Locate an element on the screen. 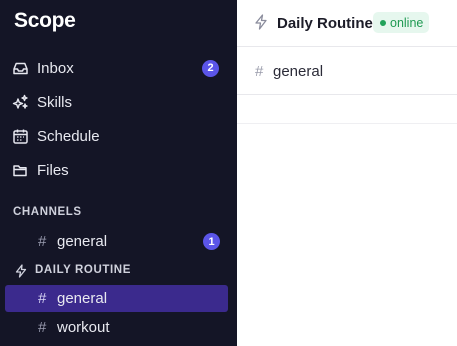 Image resolution: width=457 pixels, height=346 pixels. channel-label: workout is located at coordinates (83, 327).